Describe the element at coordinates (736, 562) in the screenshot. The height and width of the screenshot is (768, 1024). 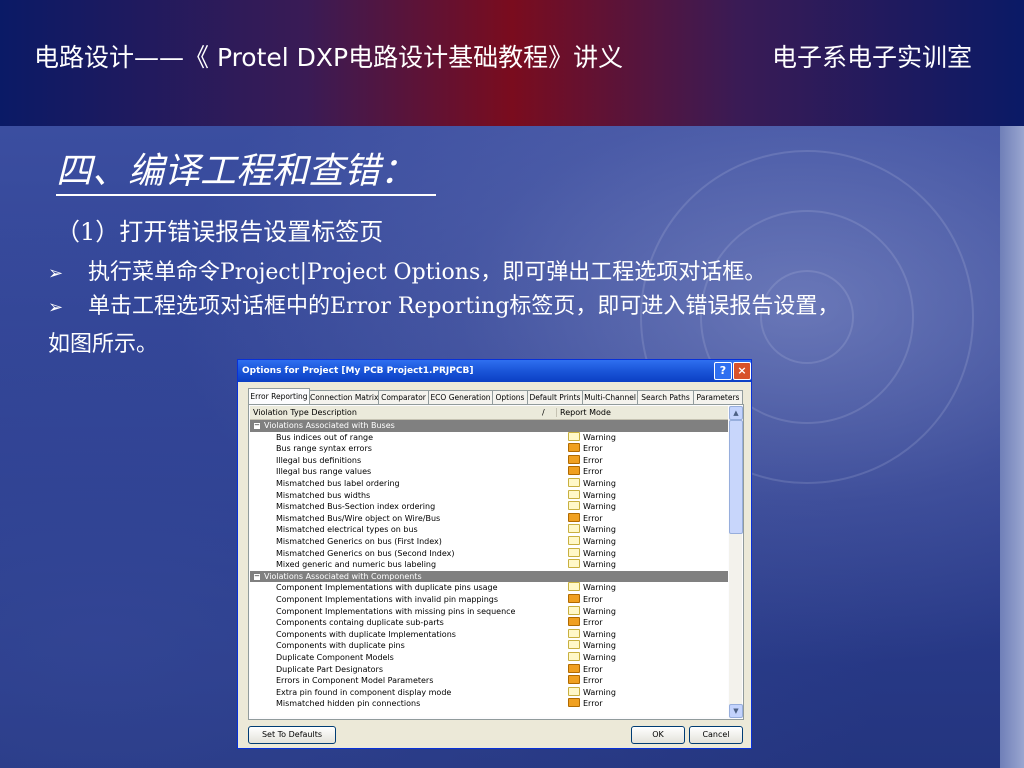
I see `vertical-scrollbar: ▲ ▼` at that location.